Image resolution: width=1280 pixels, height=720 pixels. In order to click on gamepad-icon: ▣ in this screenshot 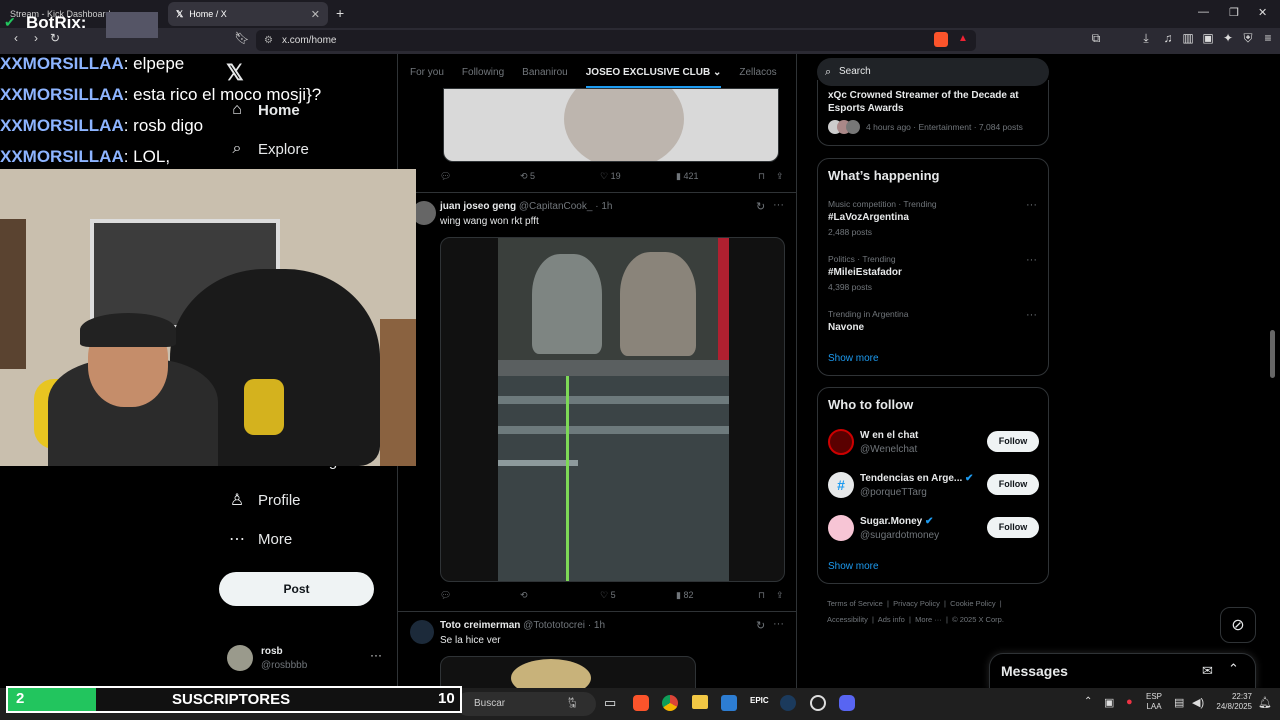, I will do `click(1109, 702)`.